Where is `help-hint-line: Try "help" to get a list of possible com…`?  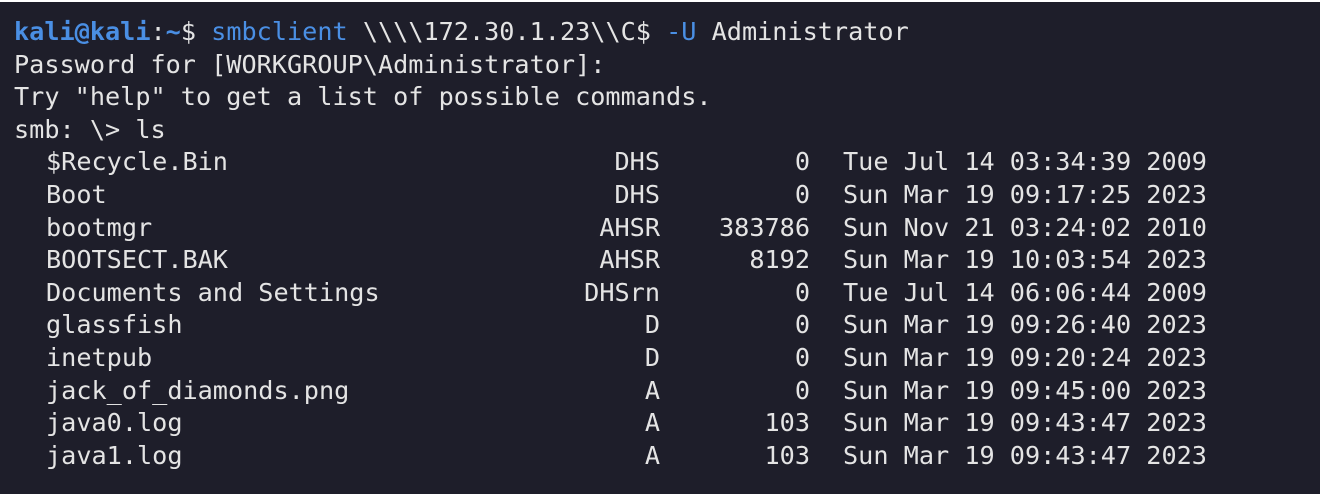 help-hint-line: Try "help" to get a list of possible com… is located at coordinates (363, 97).